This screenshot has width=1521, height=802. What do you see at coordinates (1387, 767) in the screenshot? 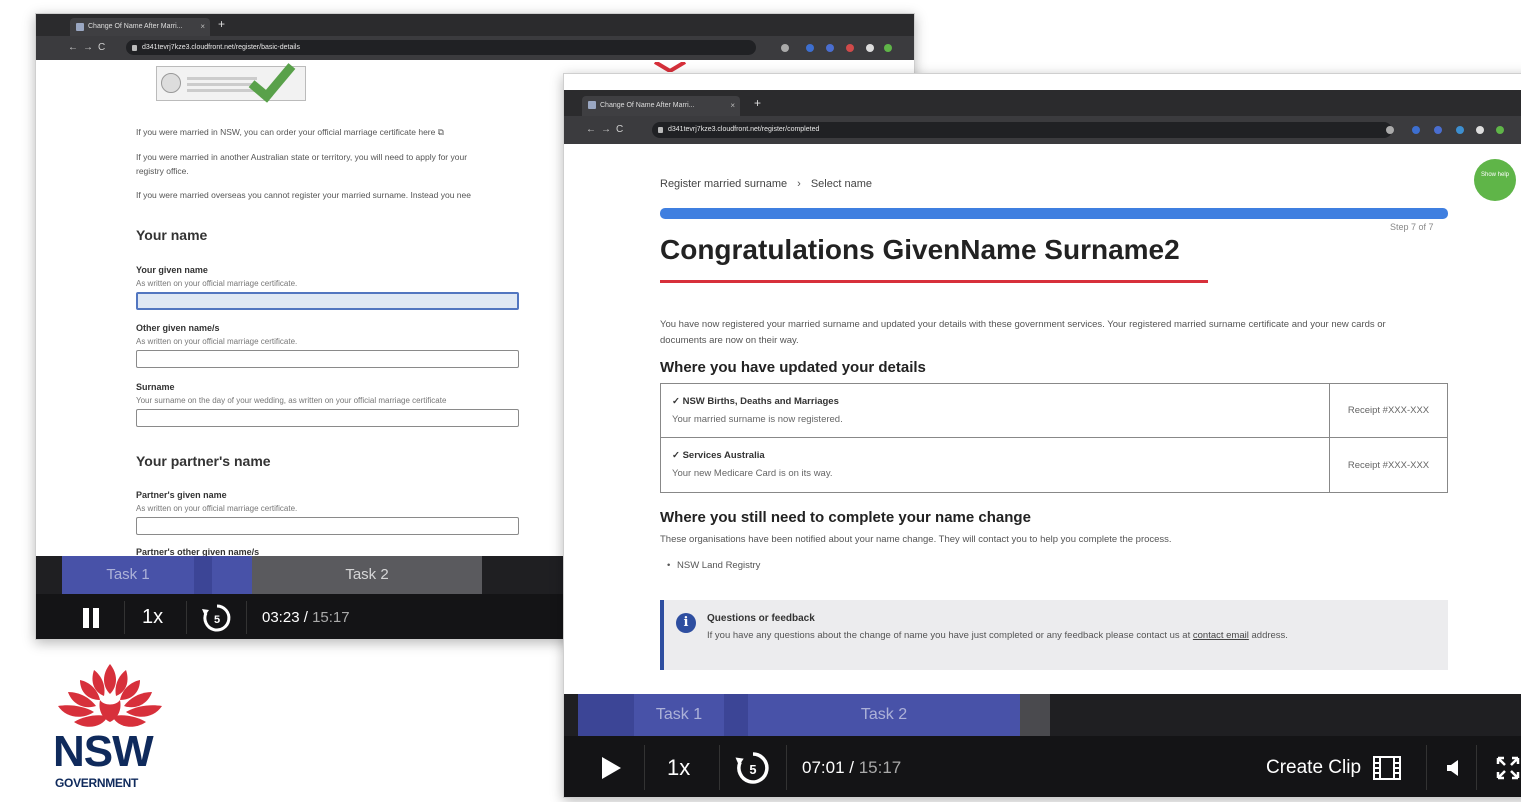
I see `film-icon` at bounding box center [1387, 767].